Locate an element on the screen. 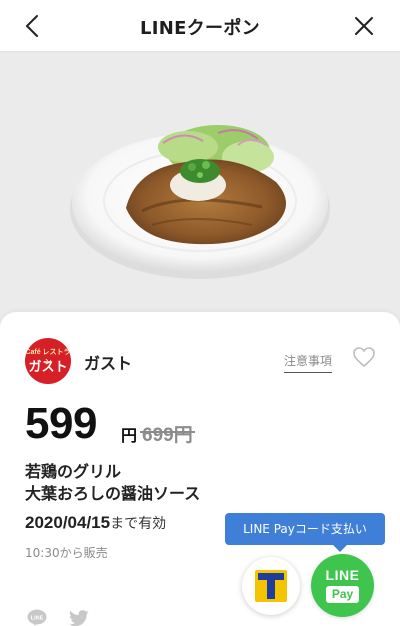 The height and width of the screenshot is (626, 400). line-icon-label: LINE is located at coordinates (37, 619).